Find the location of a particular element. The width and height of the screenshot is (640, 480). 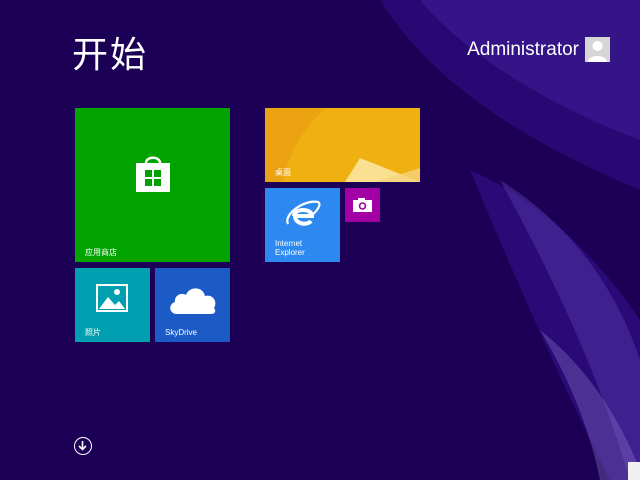

tile-camera is located at coordinates (362, 205).